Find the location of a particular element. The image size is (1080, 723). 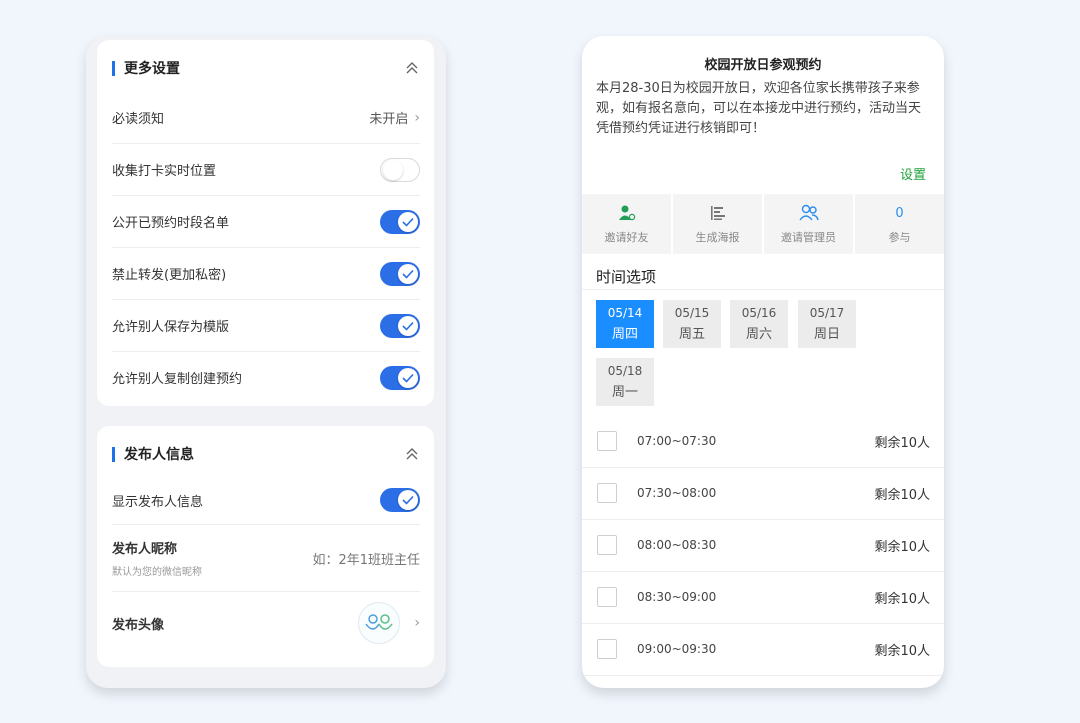

public-list-label: 公开已预约时段名单 is located at coordinates (171, 223).